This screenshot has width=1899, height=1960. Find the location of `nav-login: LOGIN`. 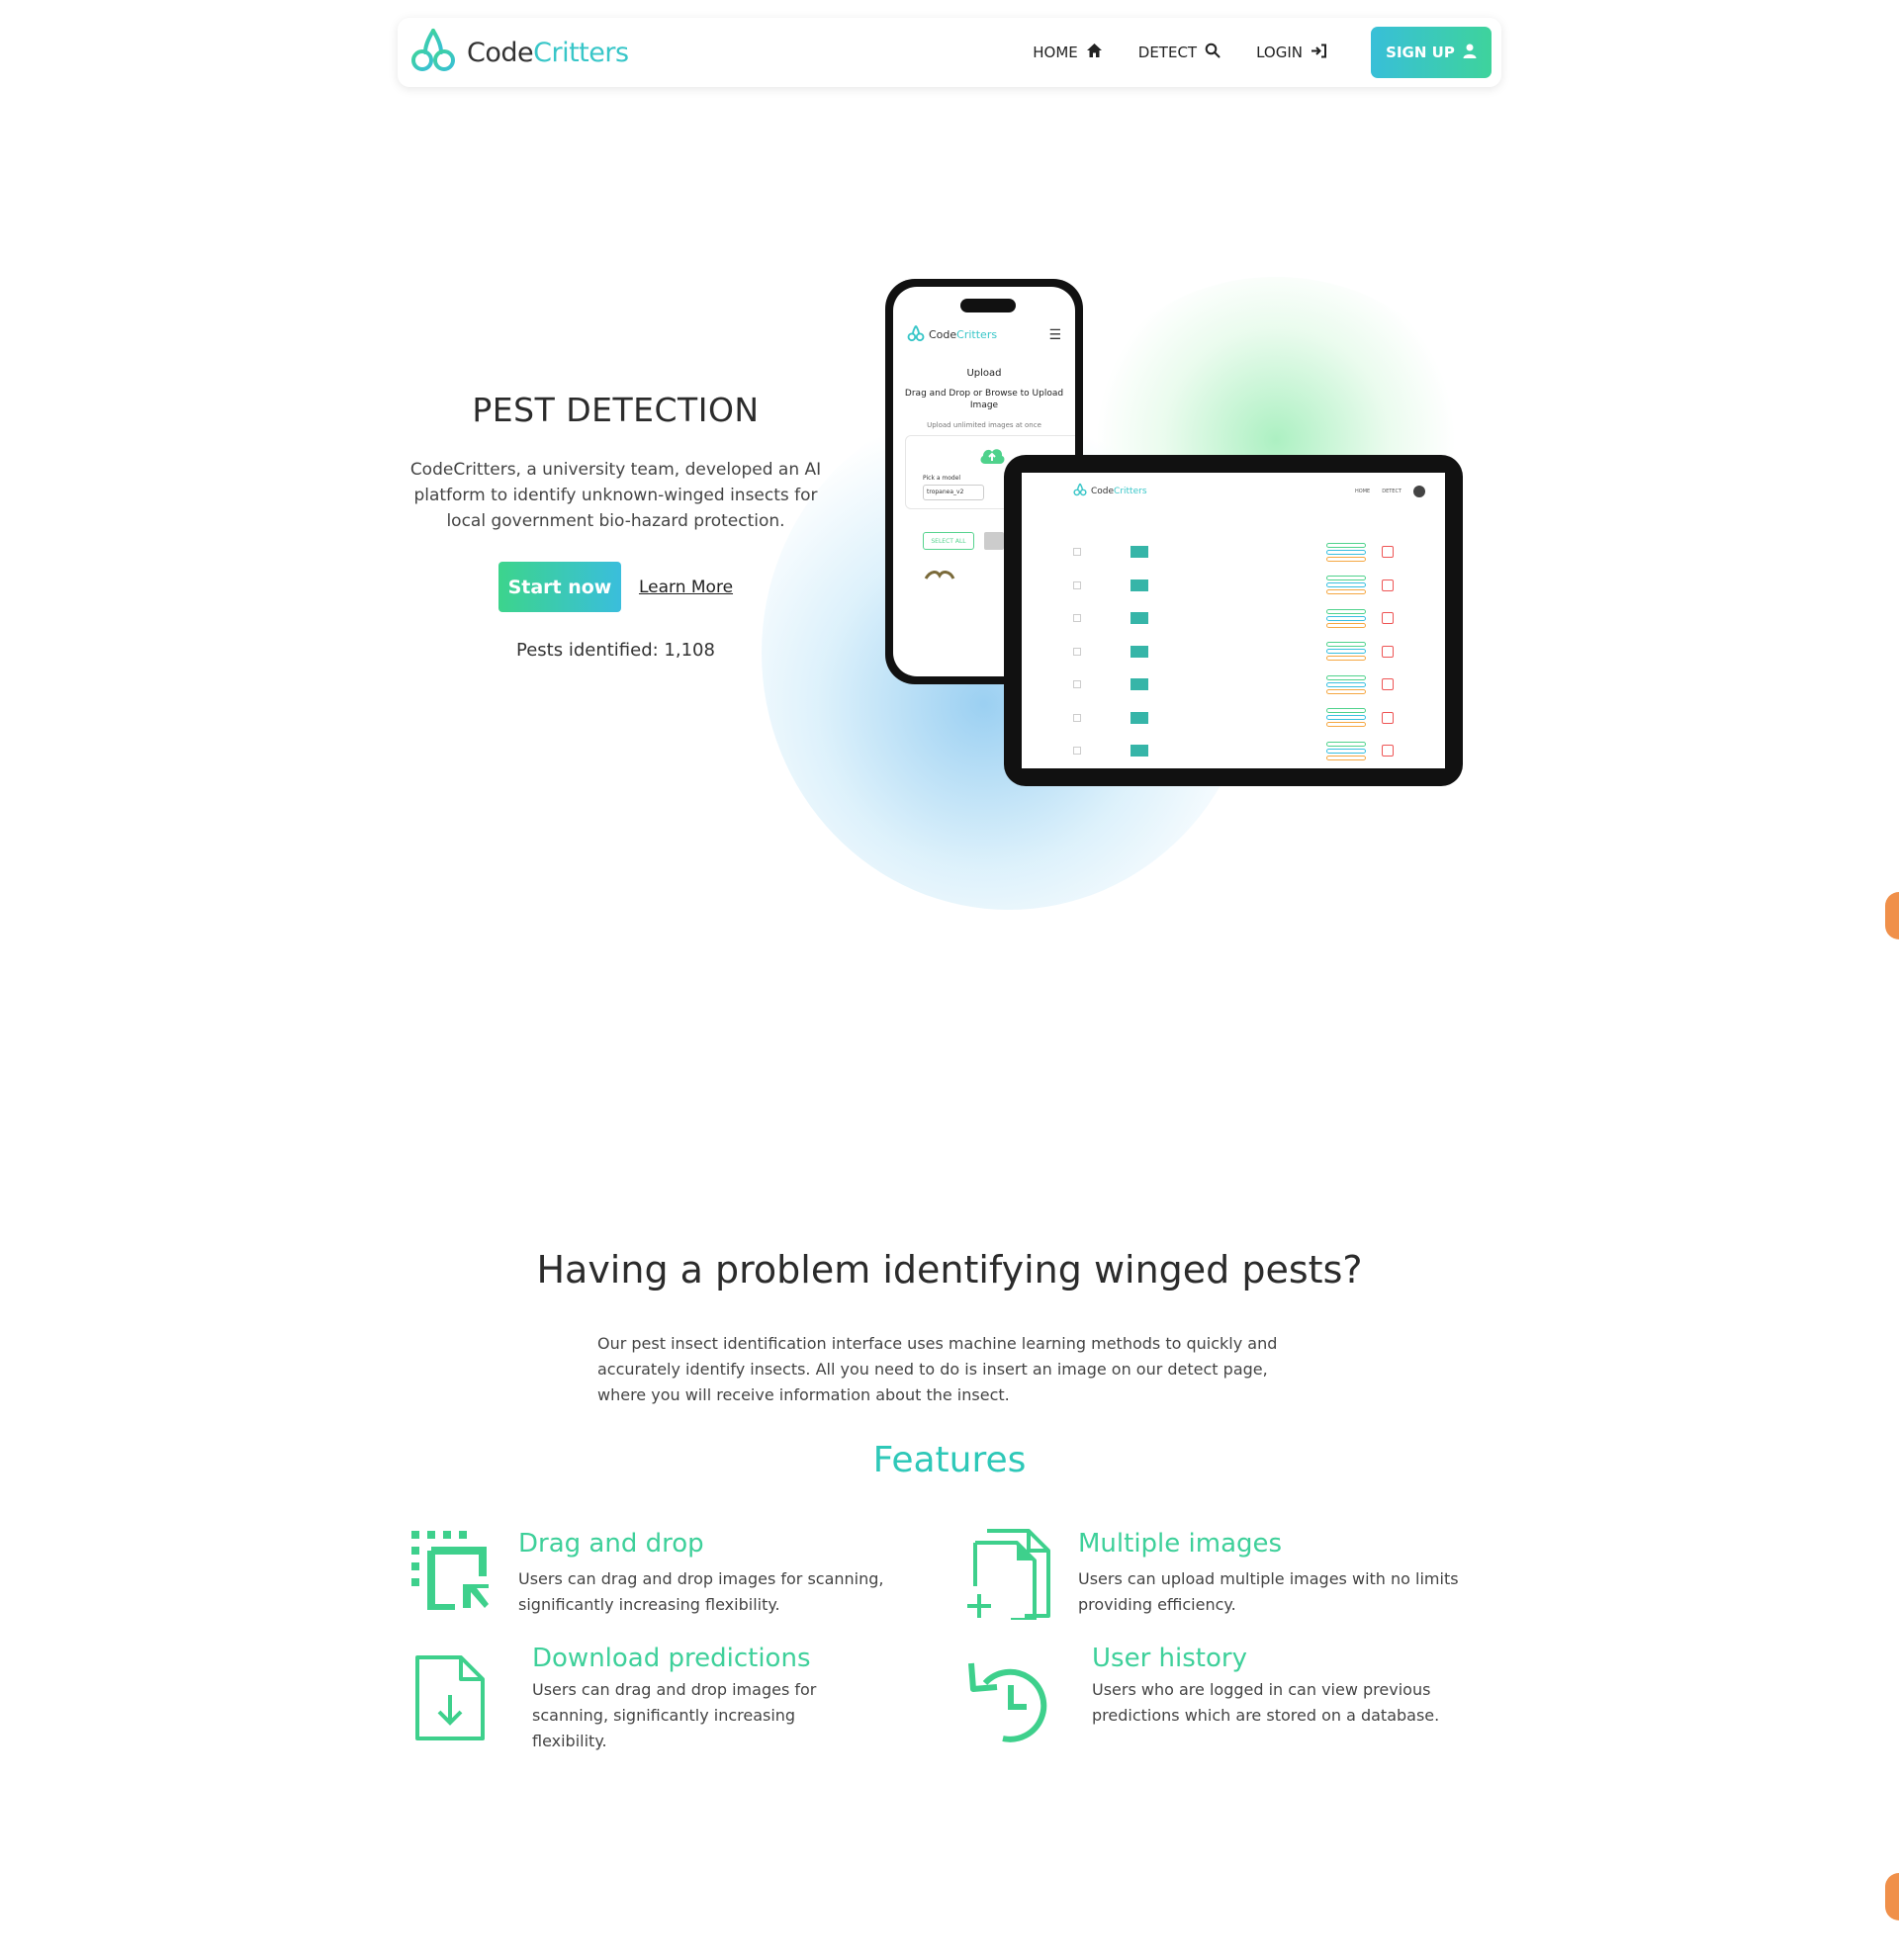

nav-login: LOGIN is located at coordinates (1291, 53).